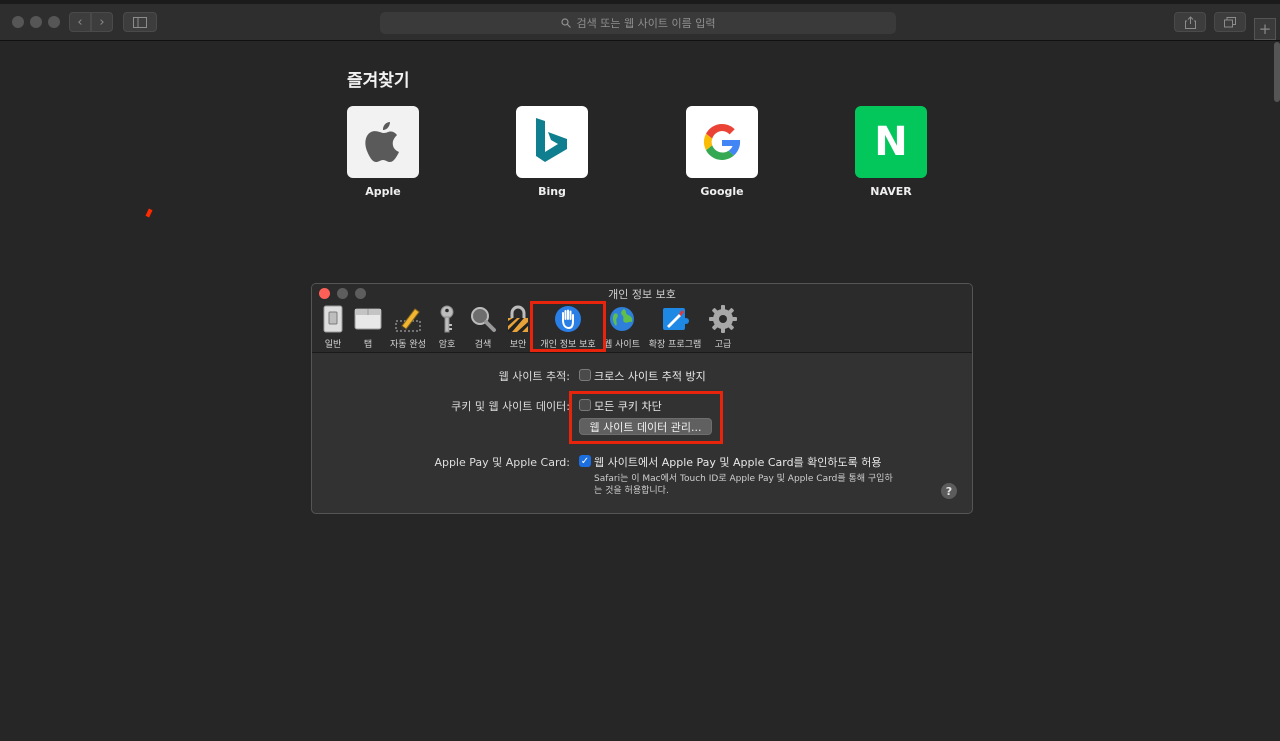 The width and height of the screenshot is (1280, 741). Describe the element at coordinates (565, 23) in the screenshot. I see `search-icon` at that location.